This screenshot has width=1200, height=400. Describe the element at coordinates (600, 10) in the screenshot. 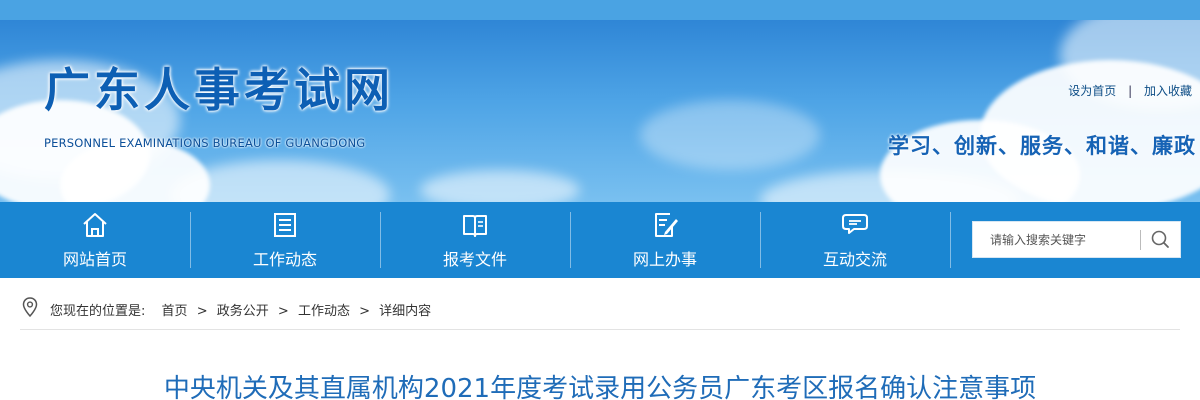

I see `top-strip` at that location.